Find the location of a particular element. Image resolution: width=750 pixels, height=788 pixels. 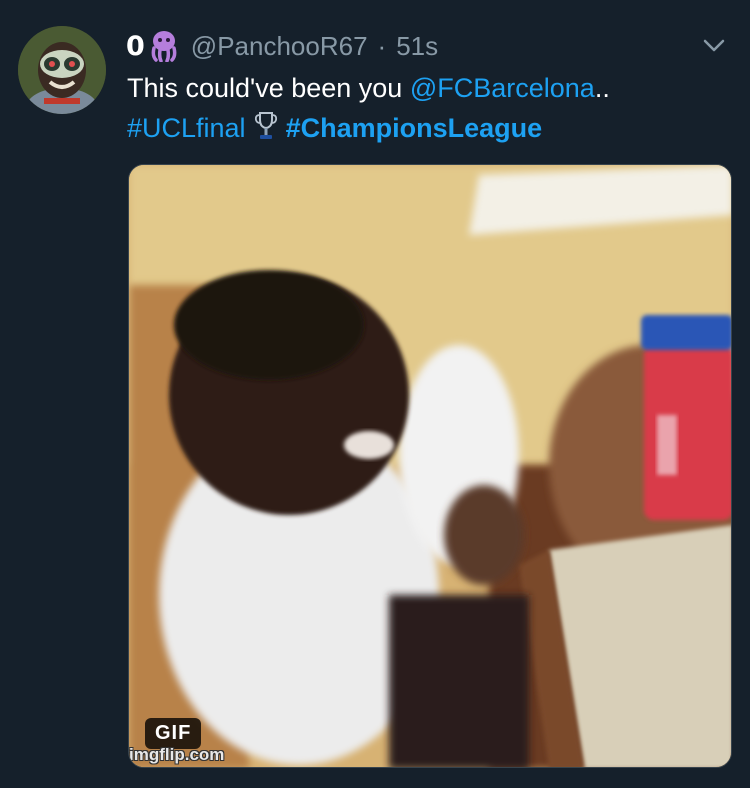

user-handle: @PanchooR67 is located at coordinates (279, 46).